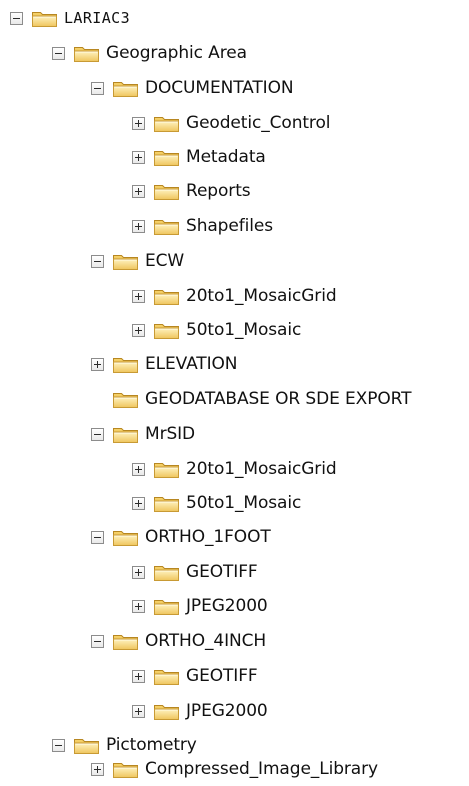 Image resolution: width=469 pixels, height=786 pixels. I want to click on tree-node-ortho-4inch-geotiff: GEOTIFF, so click(195, 676).